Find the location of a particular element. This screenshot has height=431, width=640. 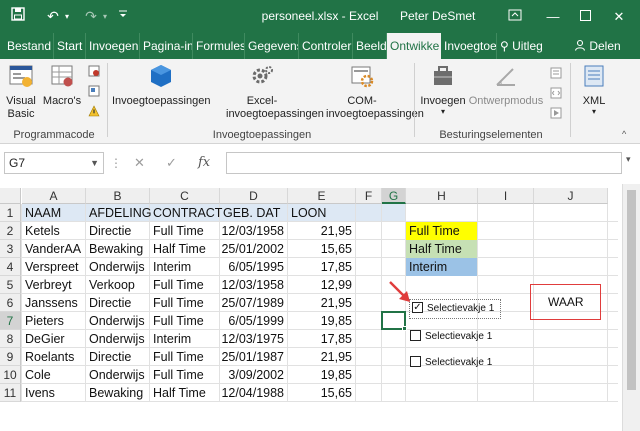

tab-uitleg: ⚲ Uitleg is located at coordinates (527, 46).